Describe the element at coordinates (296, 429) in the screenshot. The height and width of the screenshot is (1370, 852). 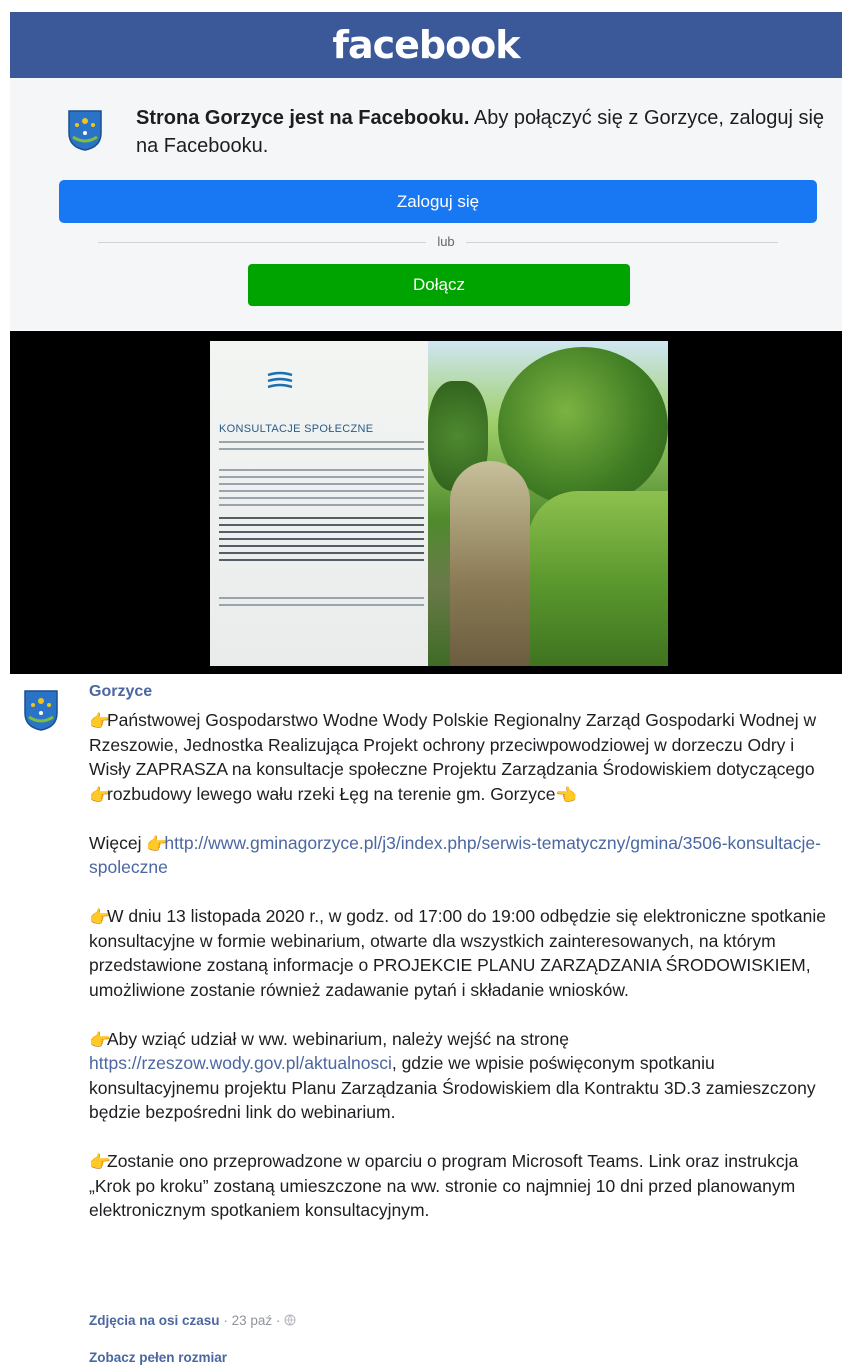
I see `poster-title: KONSULTACJE SPOŁECZNE` at that location.